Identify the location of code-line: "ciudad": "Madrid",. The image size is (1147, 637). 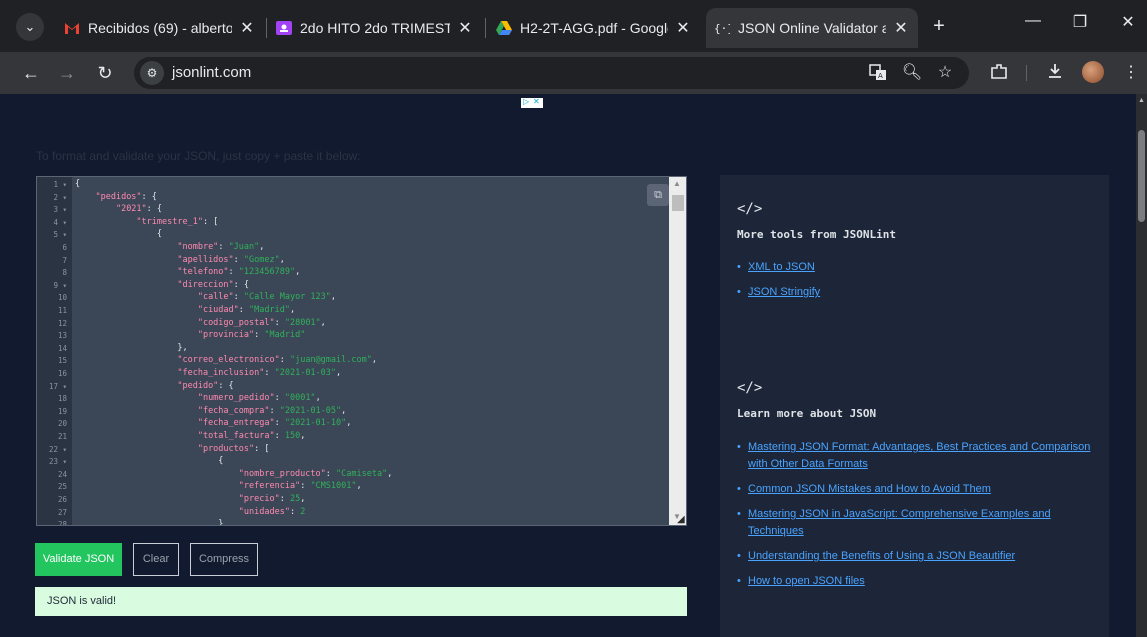
(185, 310).